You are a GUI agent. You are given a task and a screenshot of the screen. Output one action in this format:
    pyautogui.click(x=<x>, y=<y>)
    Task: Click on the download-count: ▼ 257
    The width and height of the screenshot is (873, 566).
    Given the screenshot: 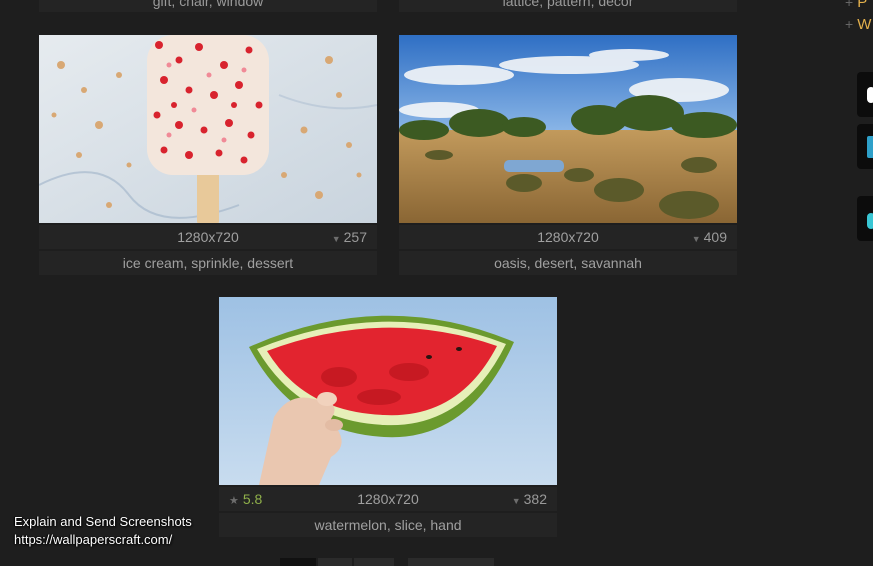 What is the action you would take?
    pyautogui.click(x=349, y=238)
    